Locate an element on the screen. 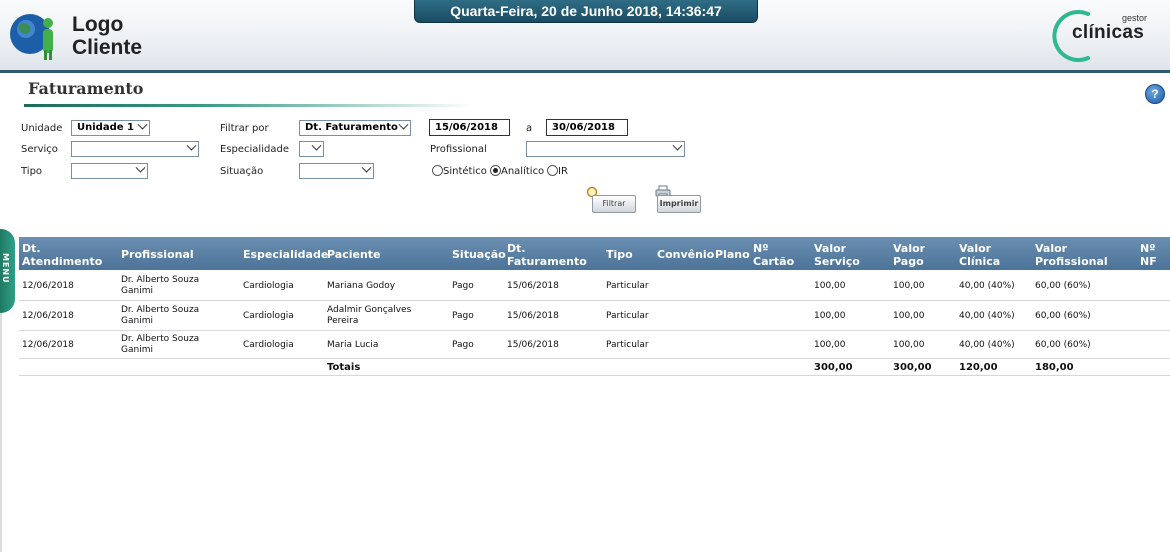  total-valor-pago: 300,00 is located at coordinates (912, 367).